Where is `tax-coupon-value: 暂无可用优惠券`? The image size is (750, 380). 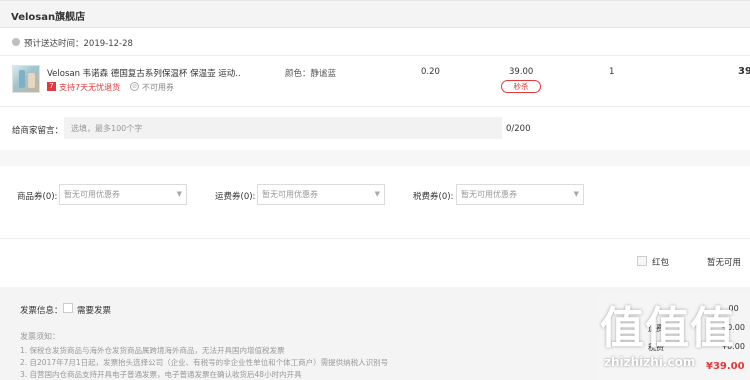 tax-coupon-value: 暂无可用优惠券 is located at coordinates (489, 194).